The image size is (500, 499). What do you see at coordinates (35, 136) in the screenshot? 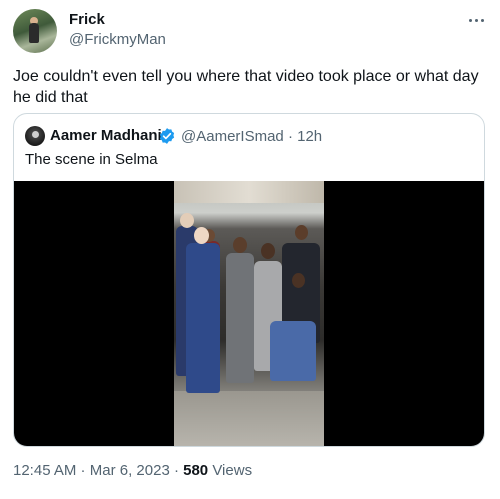
I see `quoted-author-avatar` at bounding box center [35, 136].